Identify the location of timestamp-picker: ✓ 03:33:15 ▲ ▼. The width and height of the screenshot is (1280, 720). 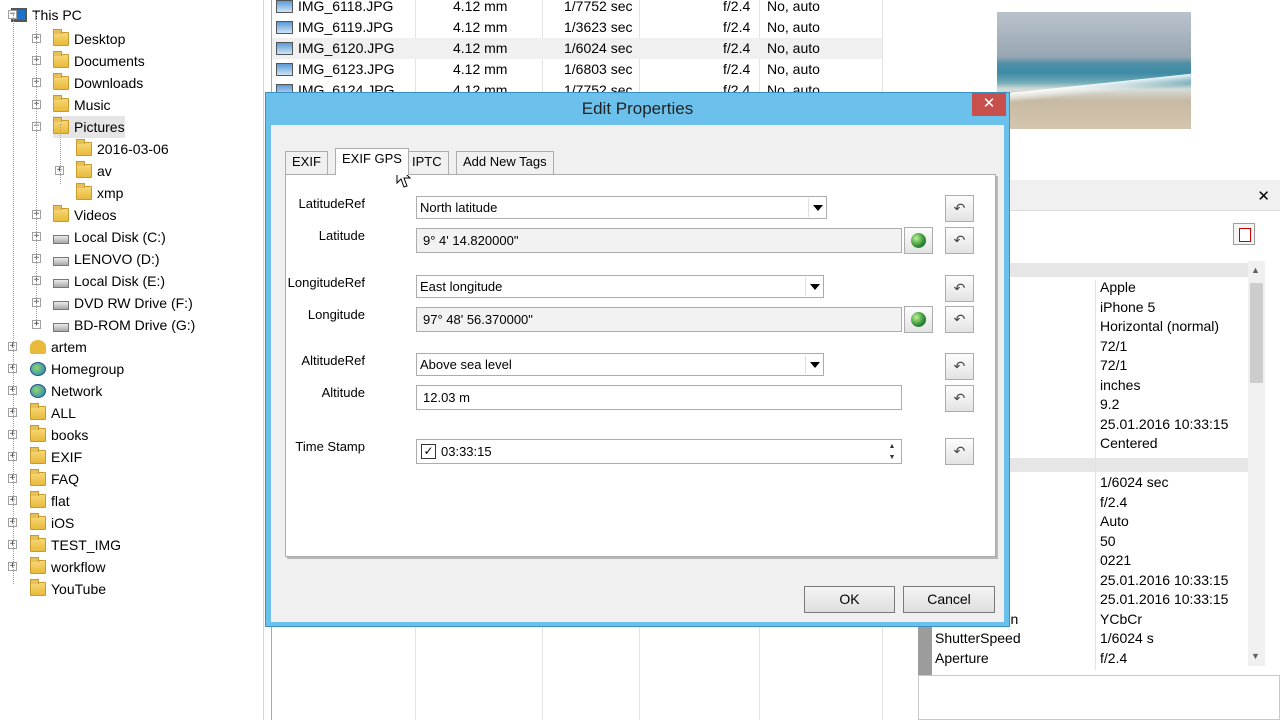
(659, 451).